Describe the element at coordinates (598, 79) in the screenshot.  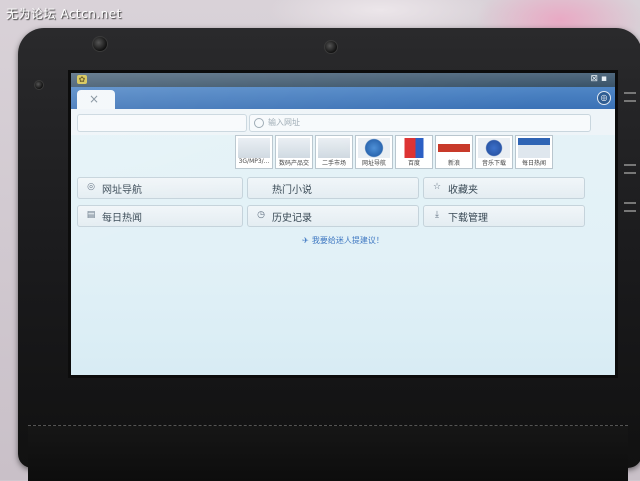
I see `status-indicators: ⊠ ▪` at that location.